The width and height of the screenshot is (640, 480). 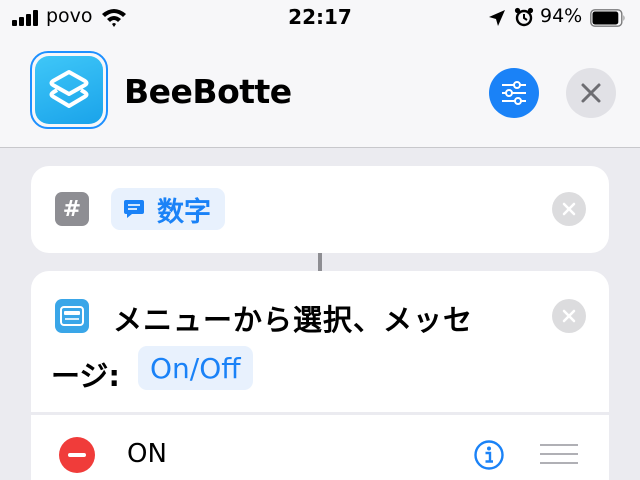 I want to click on message-bubble-icon, so click(x=134, y=209).